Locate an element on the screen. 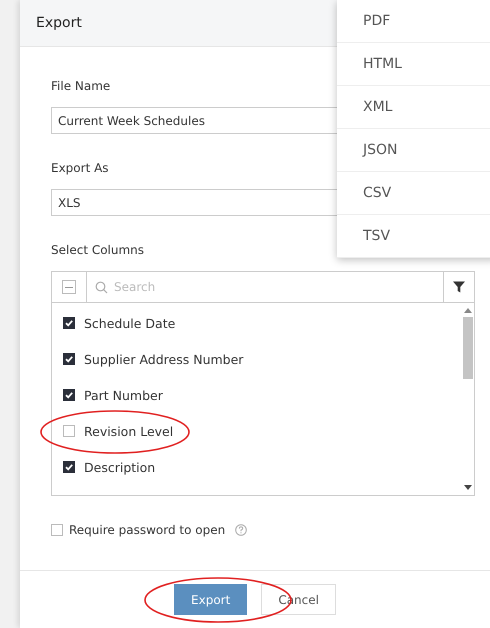 This screenshot has width=490, height=628. column-name: Supplier Address Number is located at coordinates (164, 359).